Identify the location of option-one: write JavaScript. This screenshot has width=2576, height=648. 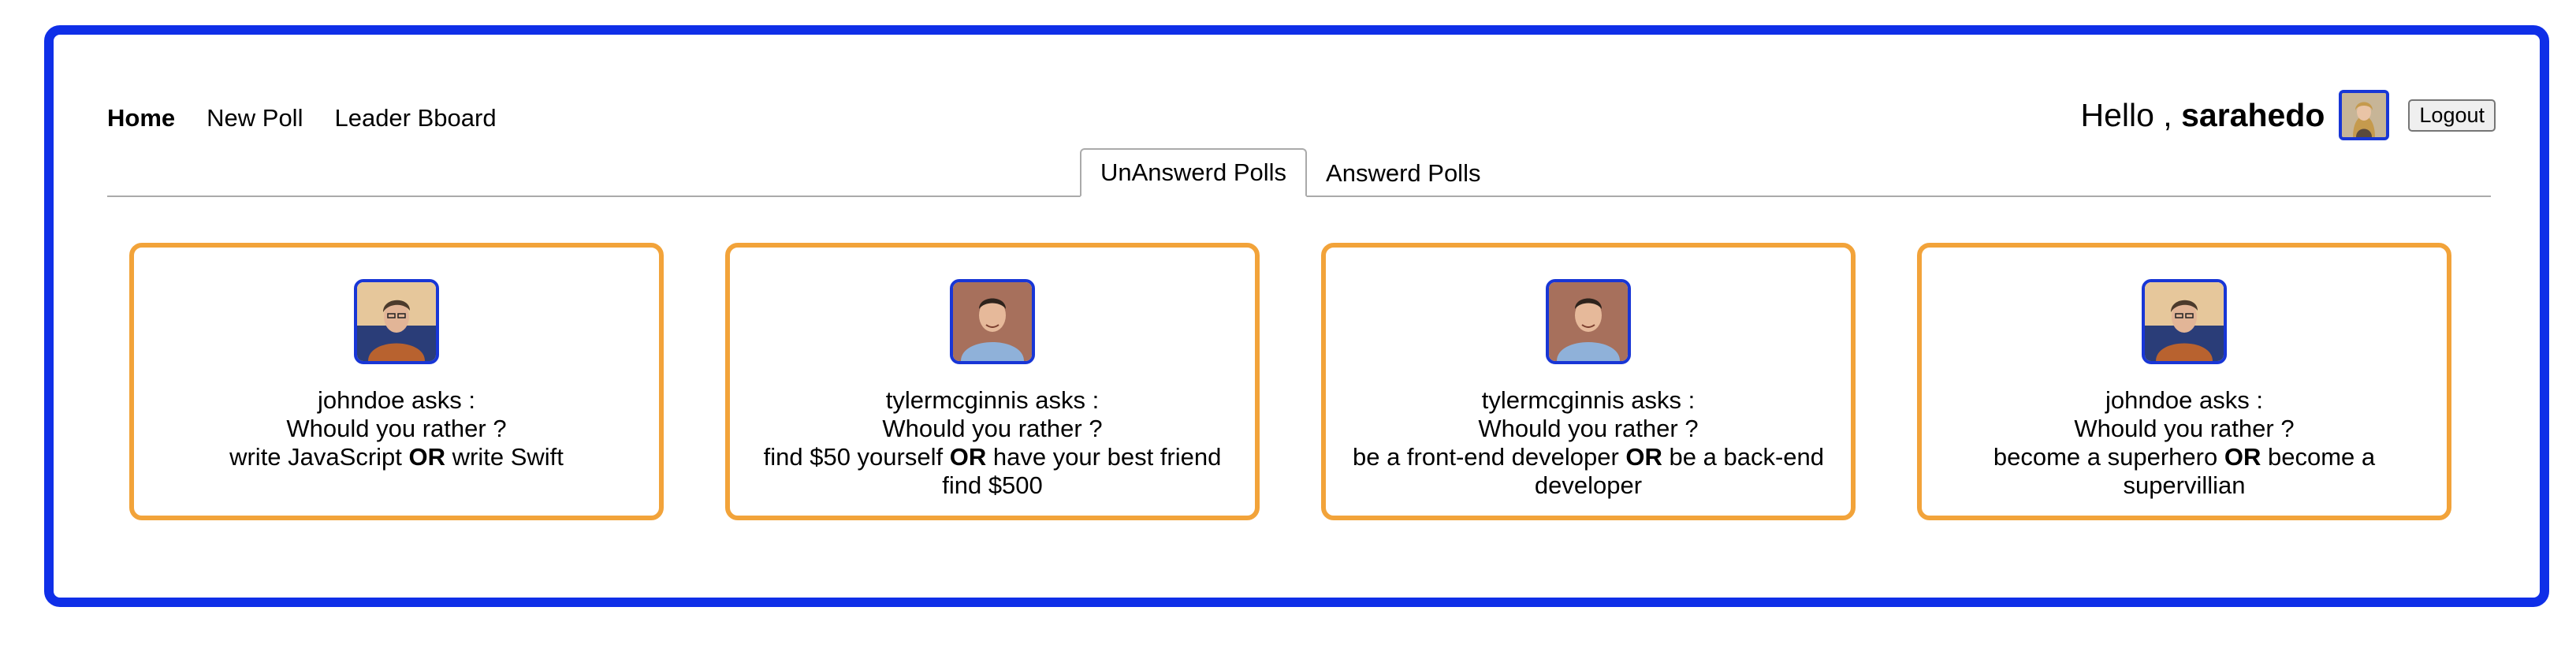
(315, 457).